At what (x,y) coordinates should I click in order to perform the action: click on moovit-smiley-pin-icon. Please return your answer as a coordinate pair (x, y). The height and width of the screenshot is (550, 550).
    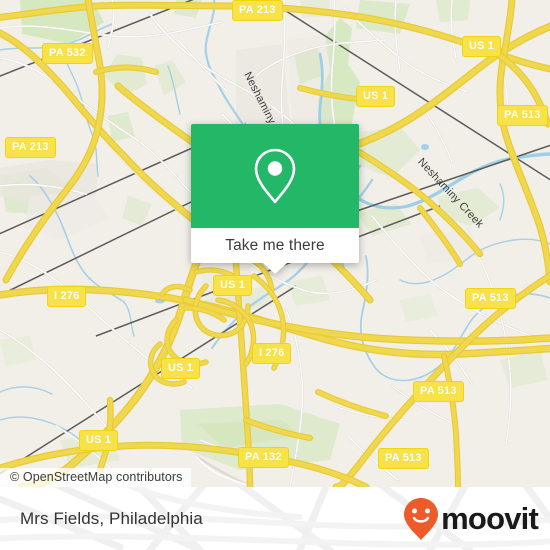
    Looking at the image, I should click on (421, 518).